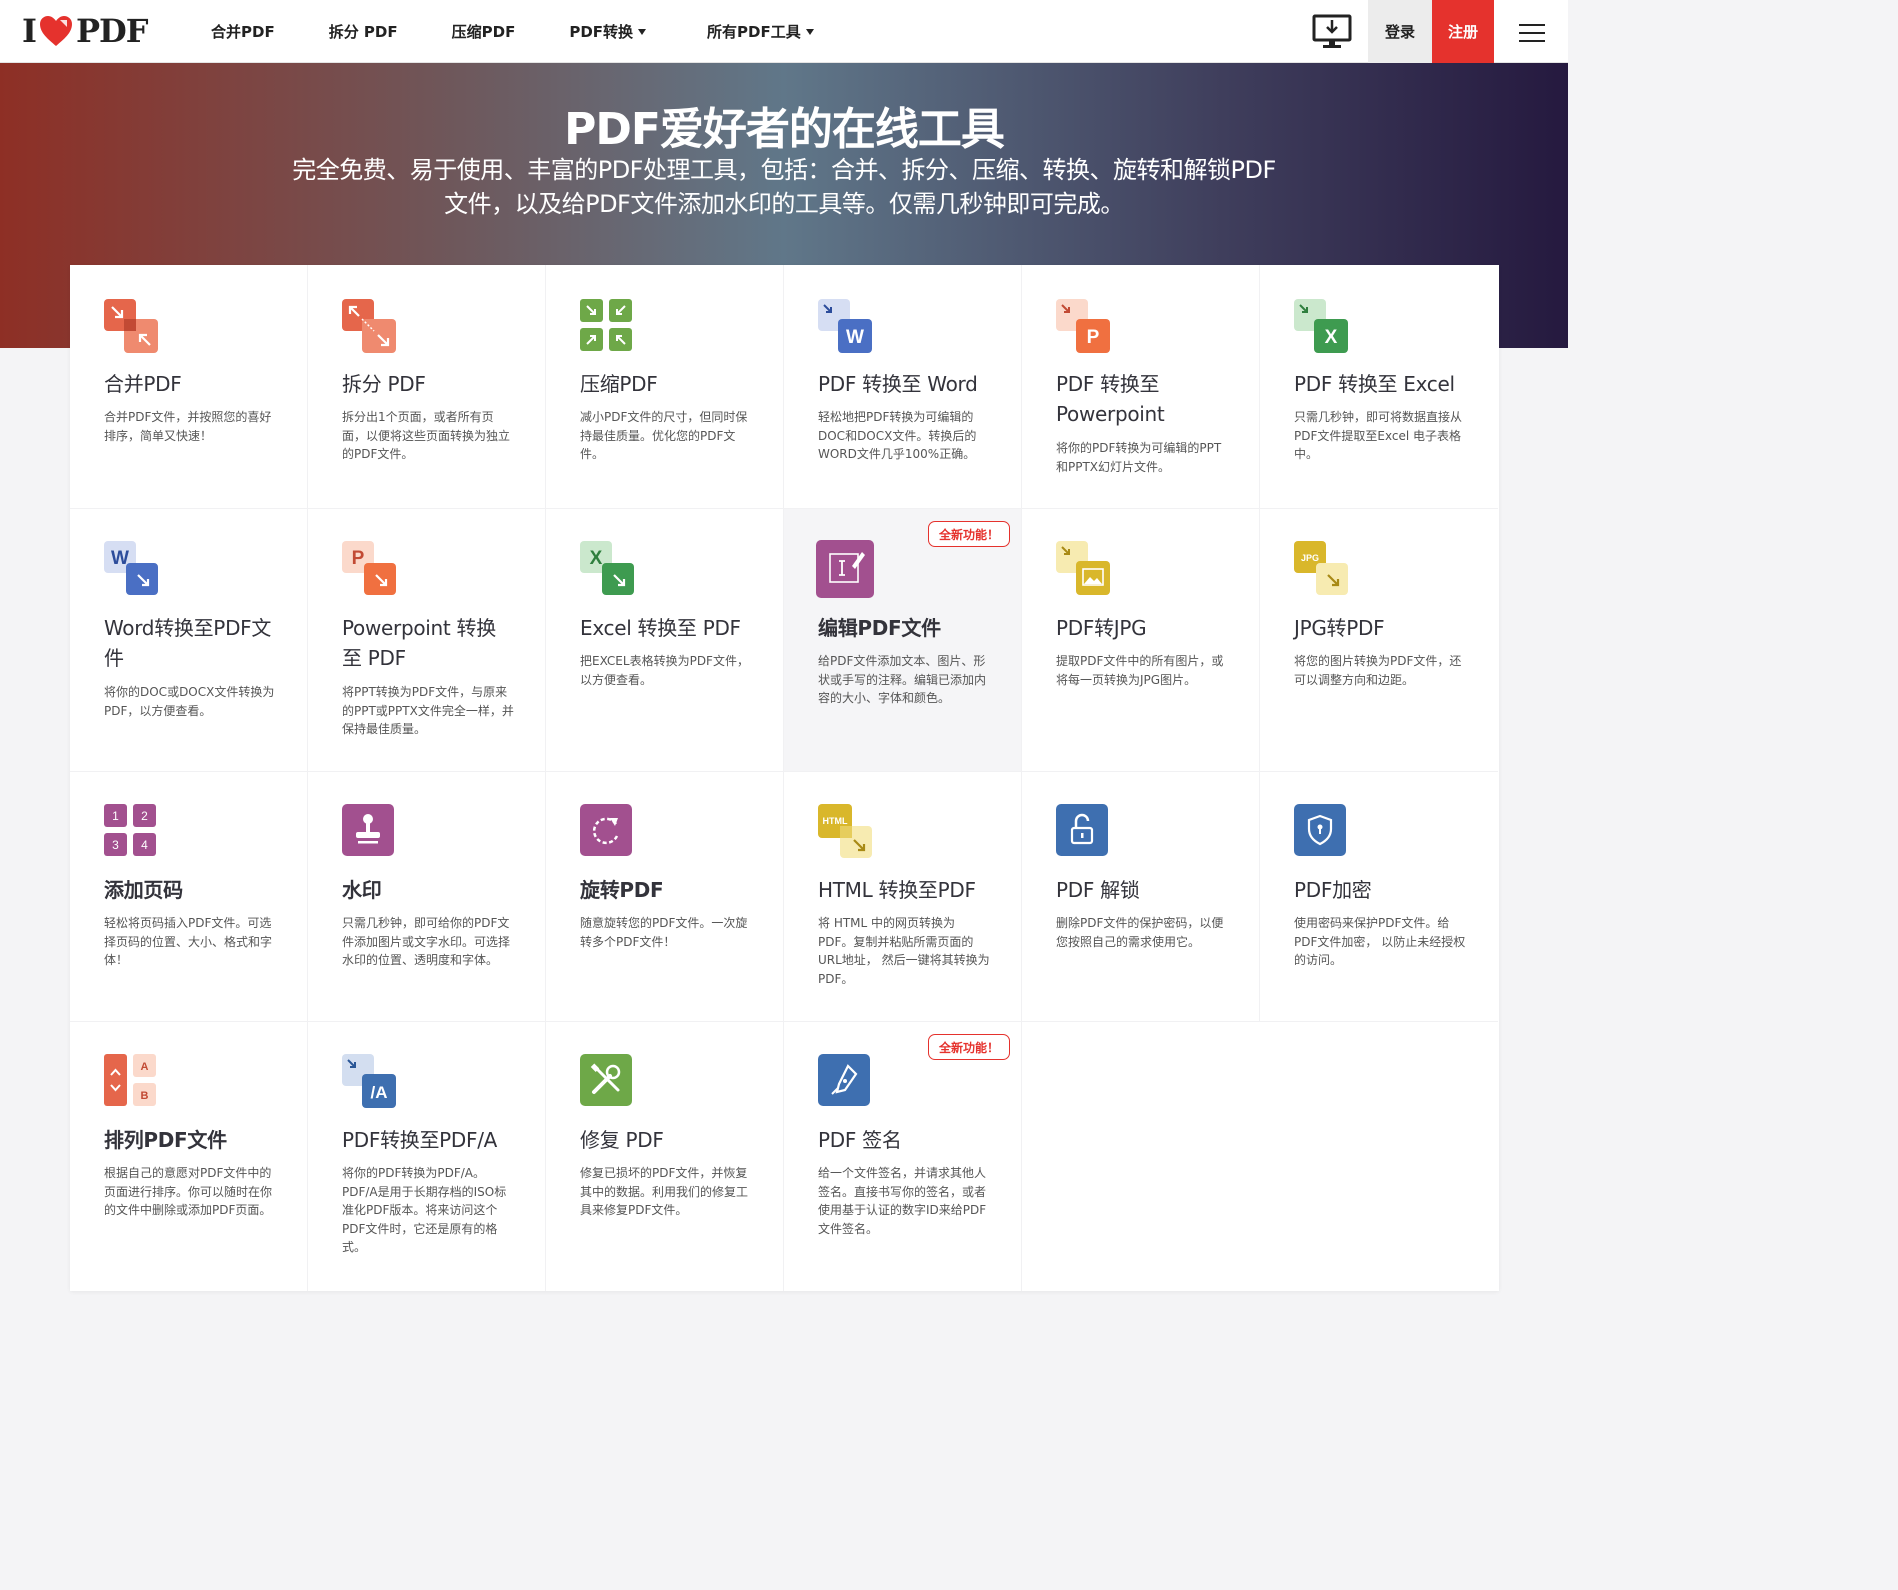 The width and height of the screenshot is (1898, 1590). Describe the element at coordinates (606, 325) in the screenshot. I see `compress-icon` at that location.